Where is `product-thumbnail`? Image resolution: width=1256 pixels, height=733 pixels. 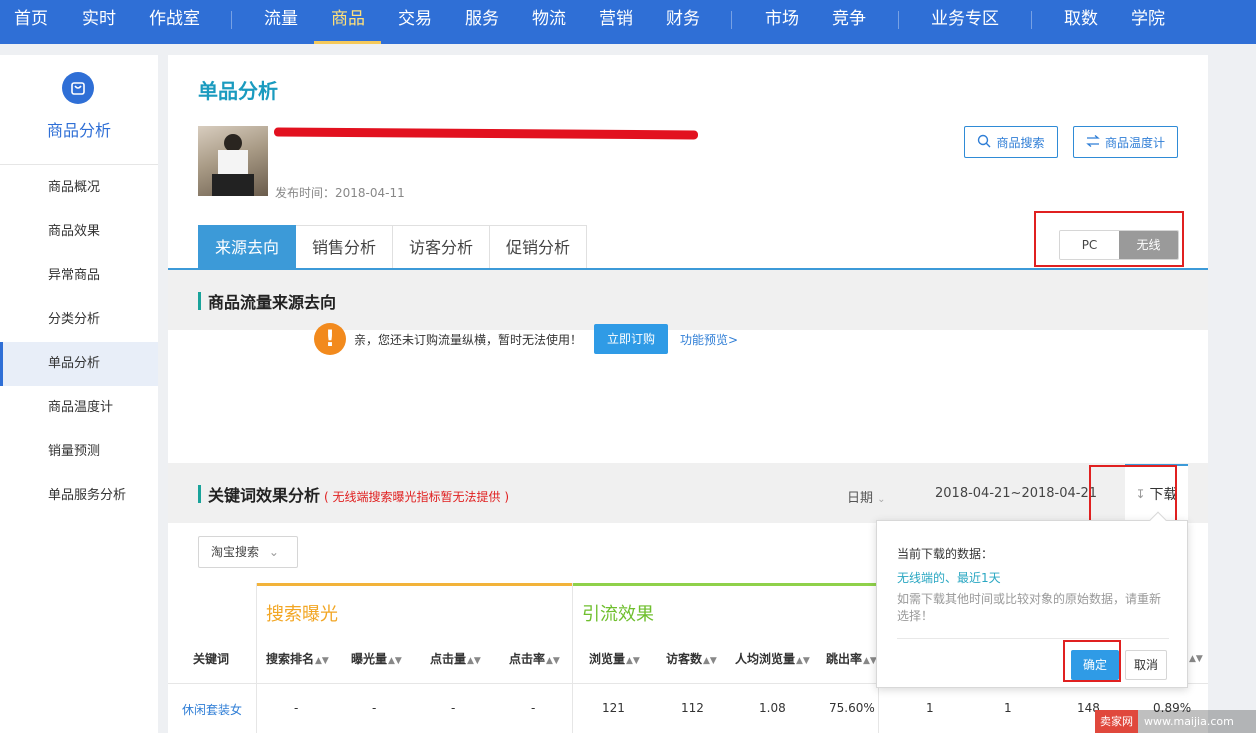 product-thumbnail is located at coordinates (233, 161).